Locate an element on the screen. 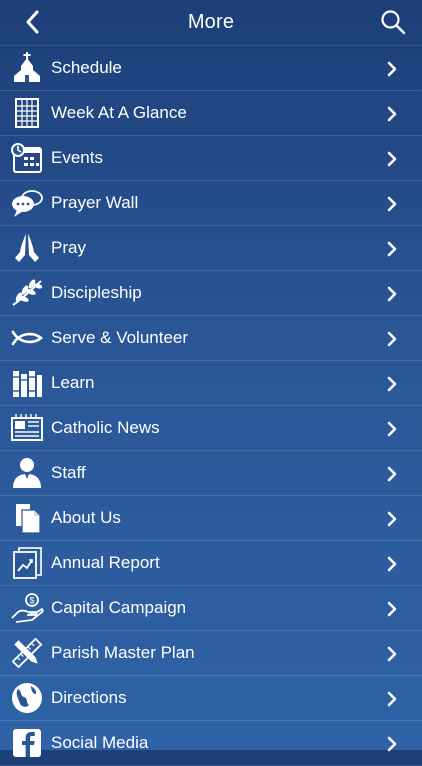  page-title: More is located at coordinates (211, 21).